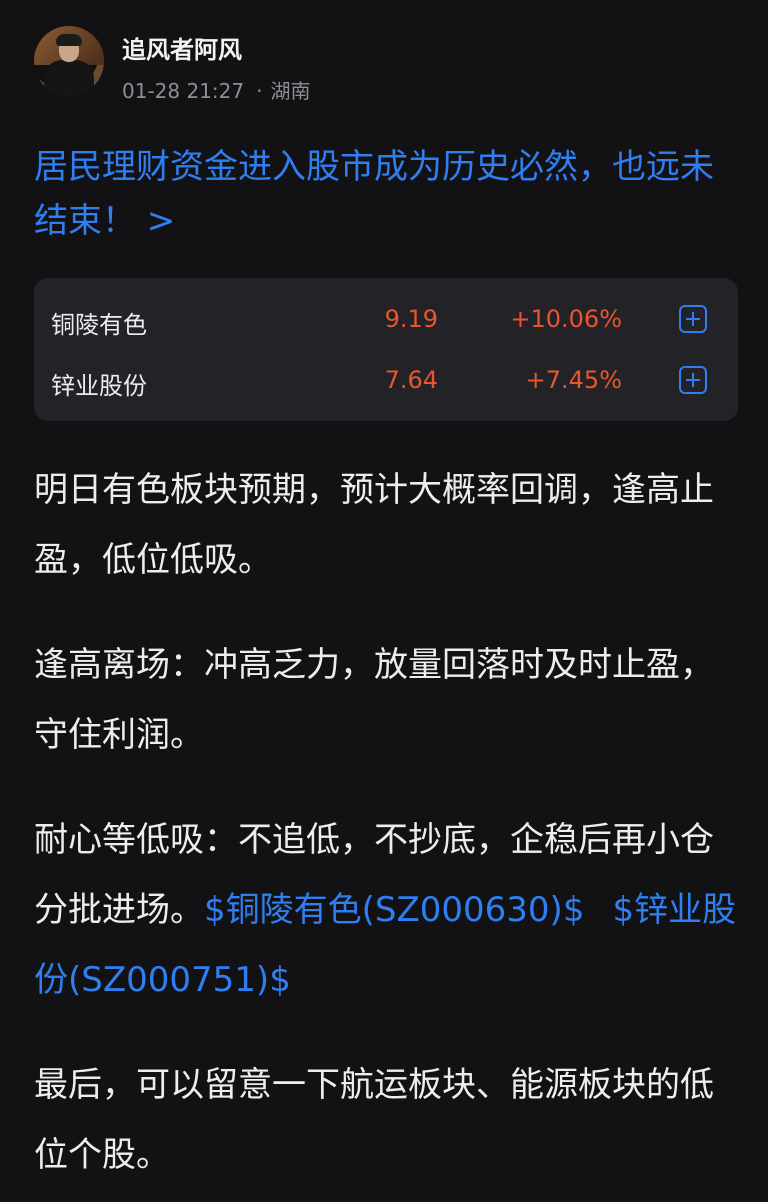 This screenshot has height=1202, width=768. Describe the element at coordinates (566, 319) in the screenshot. I see `stock-change: +10.06%` at that location.